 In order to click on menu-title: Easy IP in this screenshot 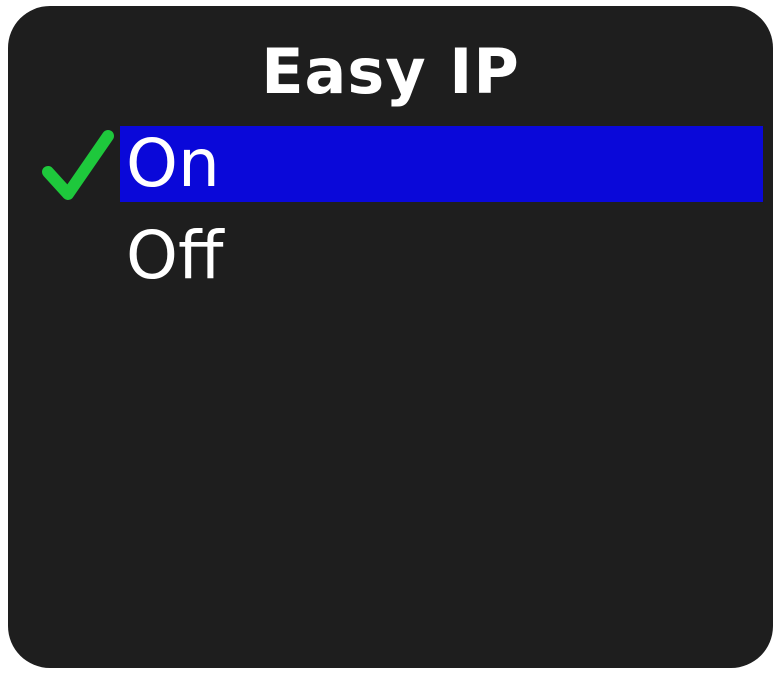, I will do `click(390, 71)`.